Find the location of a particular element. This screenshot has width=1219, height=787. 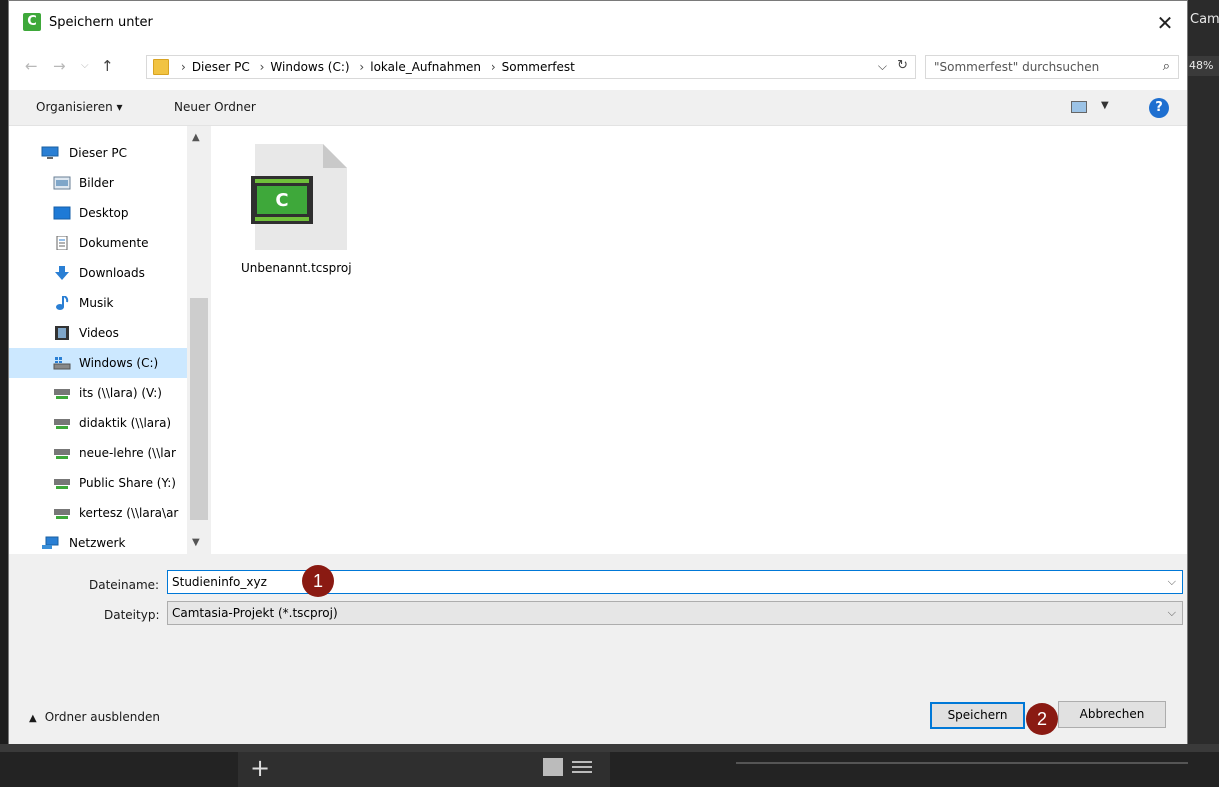

filetype-label: Dateityp: is located at coordinates (132, 615).